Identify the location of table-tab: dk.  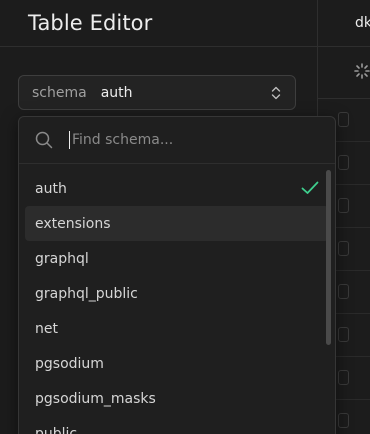
(344, 23).